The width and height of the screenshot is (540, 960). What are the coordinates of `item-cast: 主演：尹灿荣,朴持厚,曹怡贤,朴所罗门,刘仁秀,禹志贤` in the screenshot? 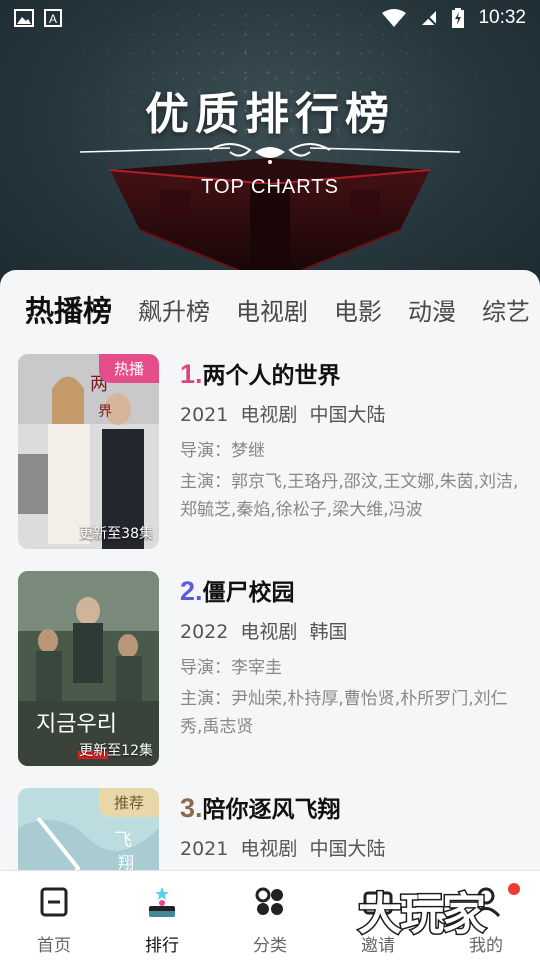 It's located at (344, 713).